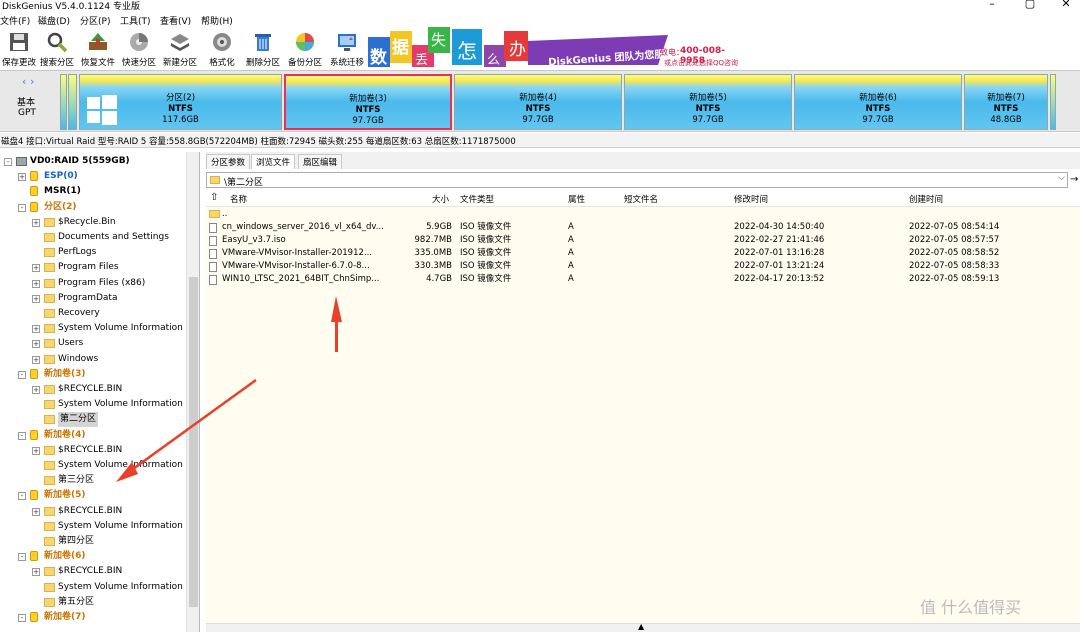 The height and width of the screenshot is (632, 1080). I want to click on annotation-arrow-line, so click(191, 427).